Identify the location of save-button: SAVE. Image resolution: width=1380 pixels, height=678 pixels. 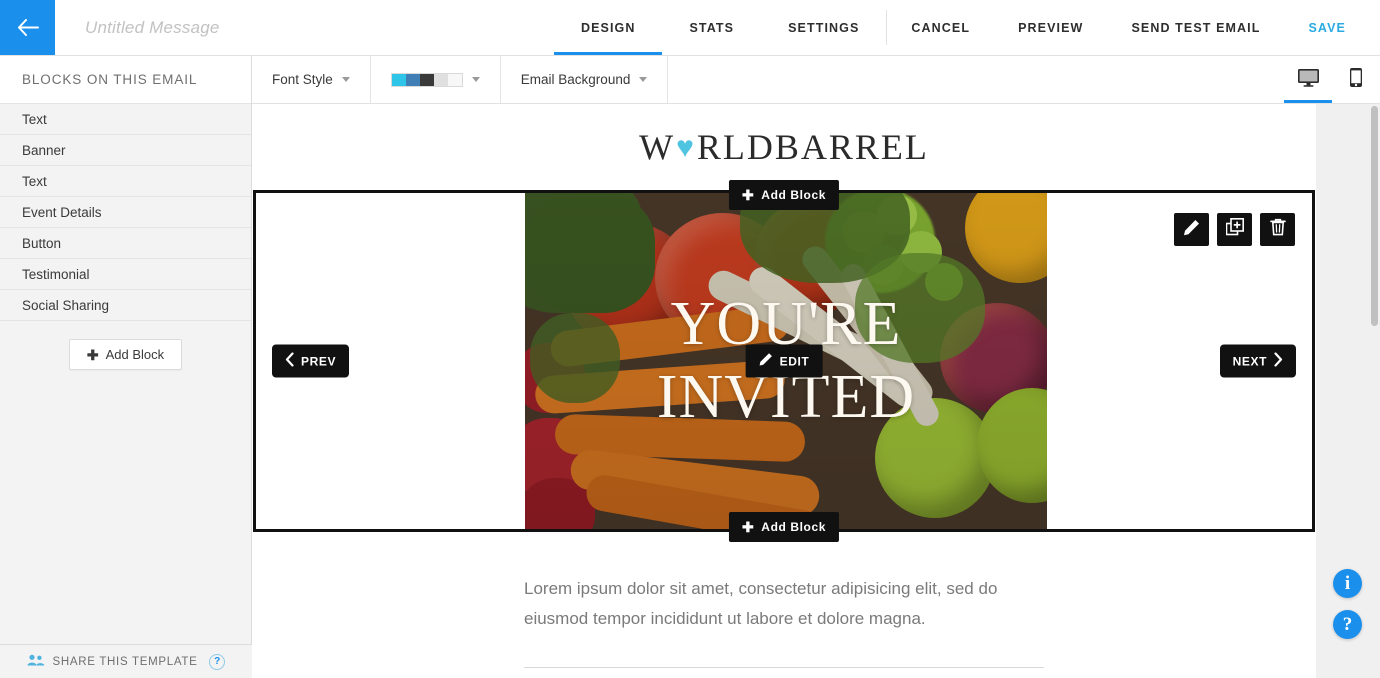
(1332, 27).